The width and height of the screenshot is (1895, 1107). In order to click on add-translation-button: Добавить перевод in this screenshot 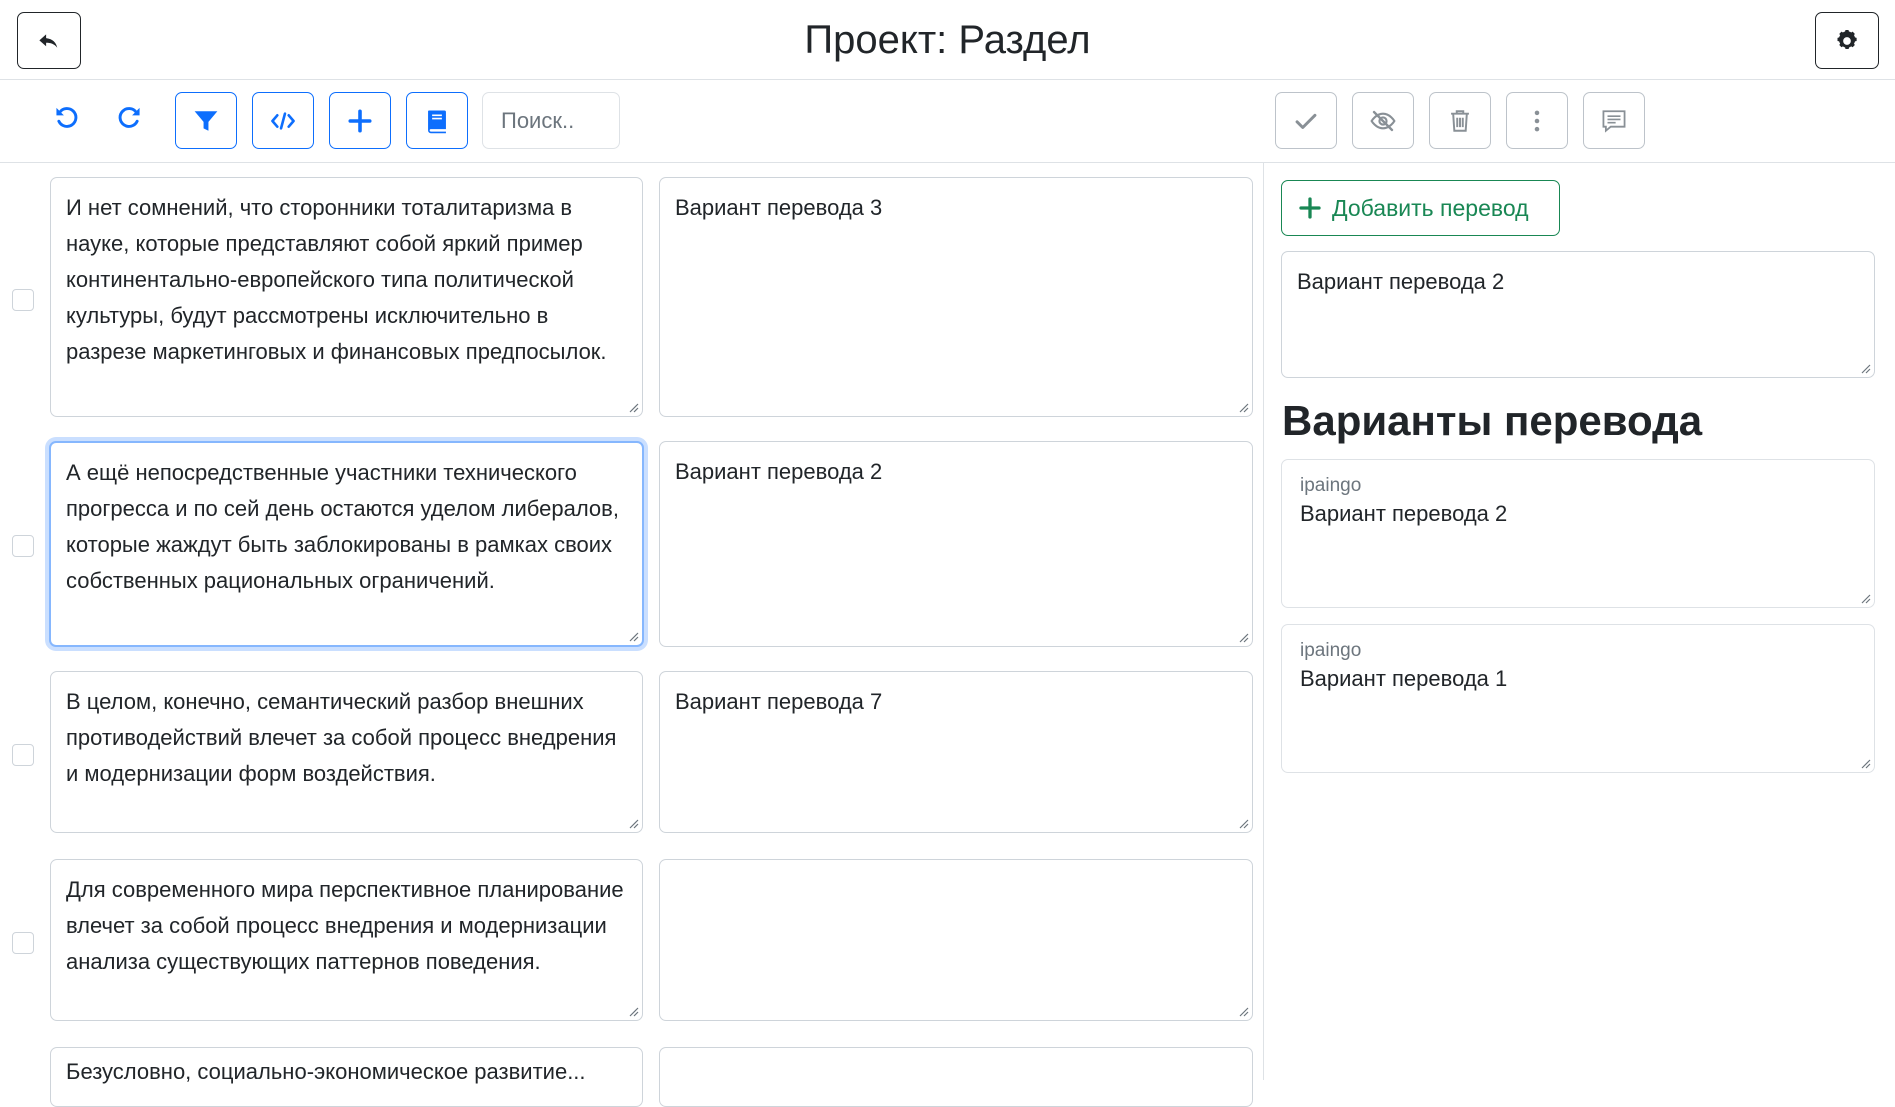, I will do `click(1420, 208)`.